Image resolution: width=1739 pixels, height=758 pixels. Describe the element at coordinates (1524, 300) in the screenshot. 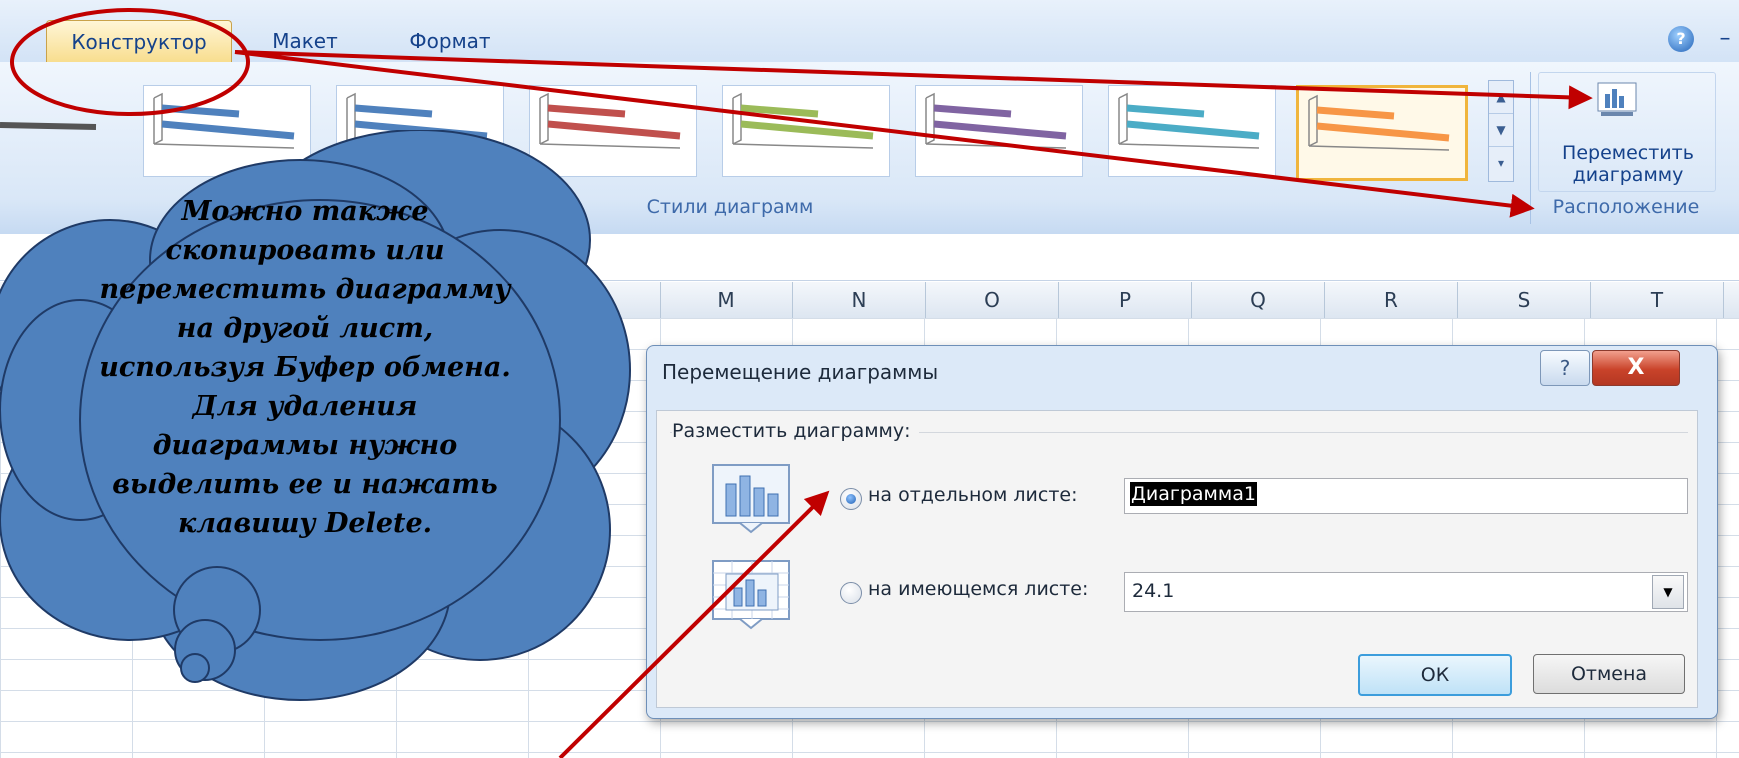

I see `column-header-s: S` at that location.